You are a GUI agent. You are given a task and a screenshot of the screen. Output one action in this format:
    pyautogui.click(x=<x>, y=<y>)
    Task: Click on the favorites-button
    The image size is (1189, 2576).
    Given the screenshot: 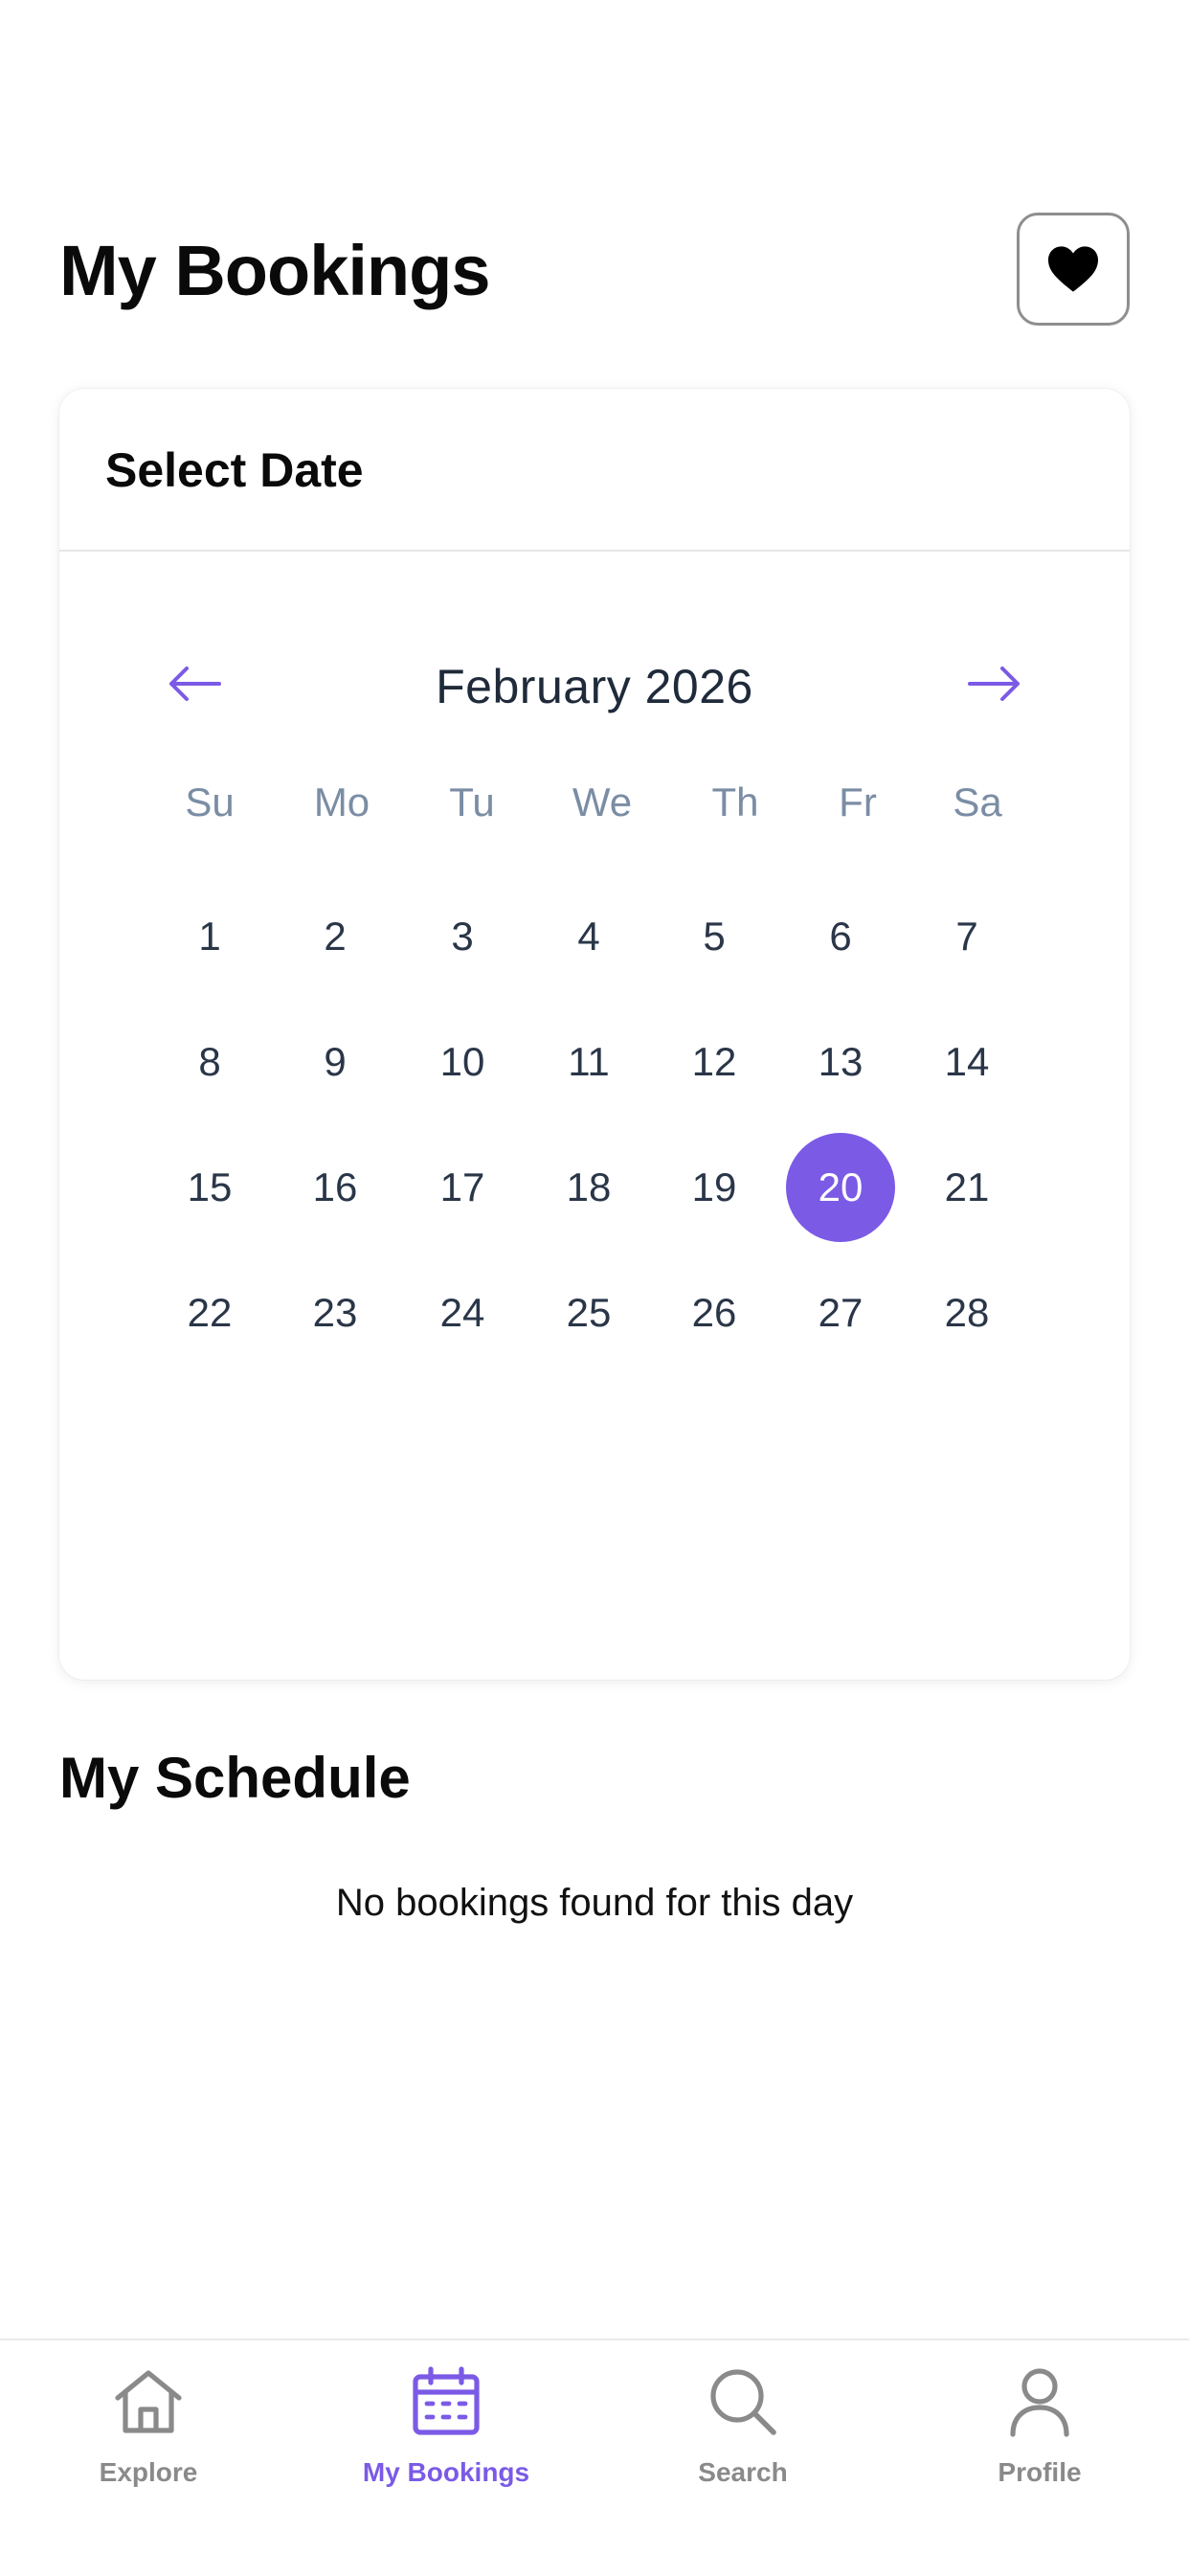 What is the action you would take?
    pyautogui.click(x=1073, y=269)
    